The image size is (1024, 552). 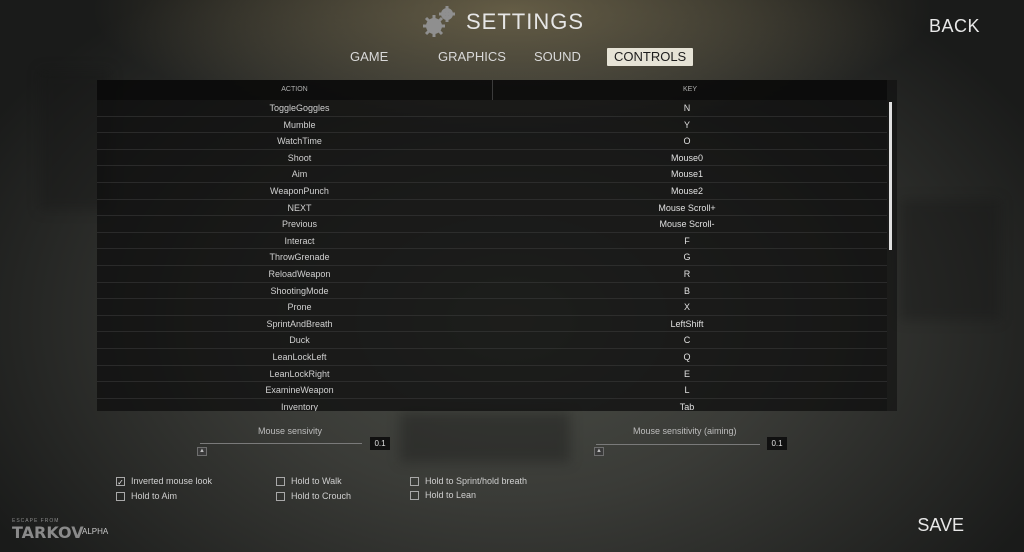 I want to click on key-binding-cell: O, so click(x=687, y=141).